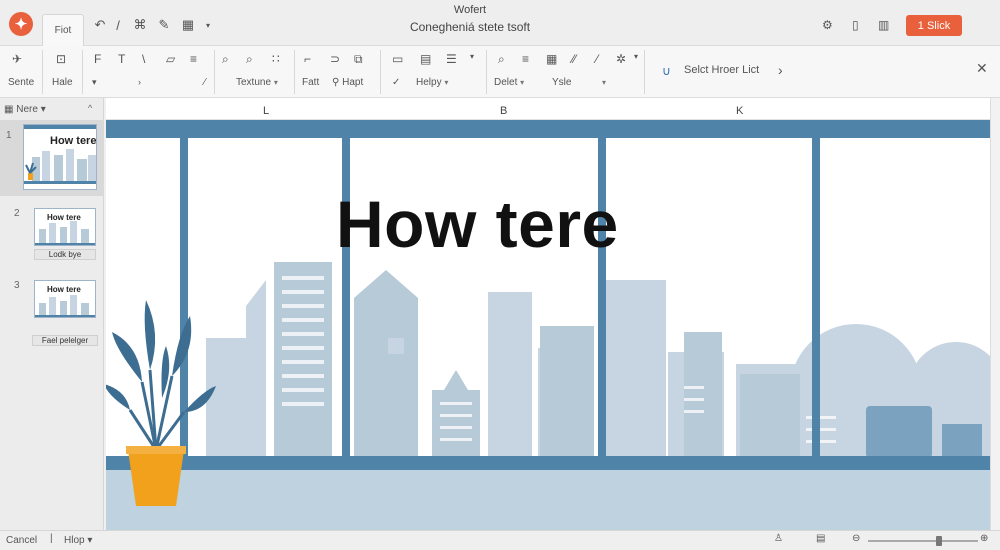  I want to click on layout-icon: ▭, so click(397, 59).